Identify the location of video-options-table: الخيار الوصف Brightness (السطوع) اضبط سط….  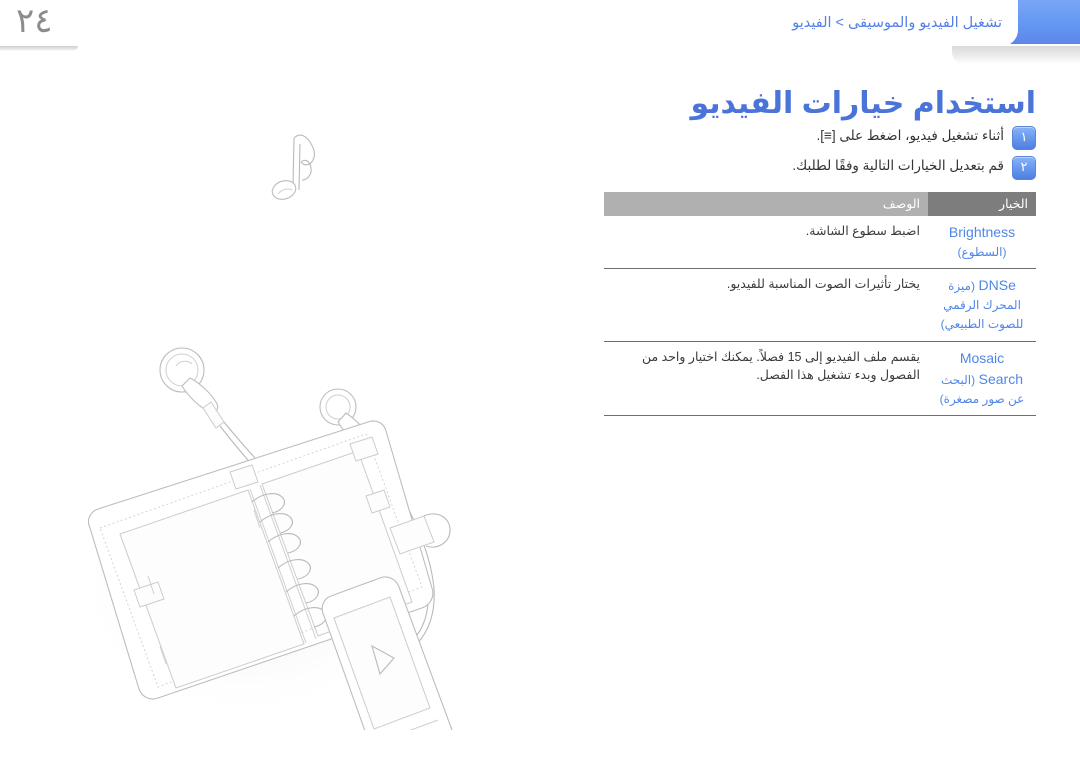
(820, 304).